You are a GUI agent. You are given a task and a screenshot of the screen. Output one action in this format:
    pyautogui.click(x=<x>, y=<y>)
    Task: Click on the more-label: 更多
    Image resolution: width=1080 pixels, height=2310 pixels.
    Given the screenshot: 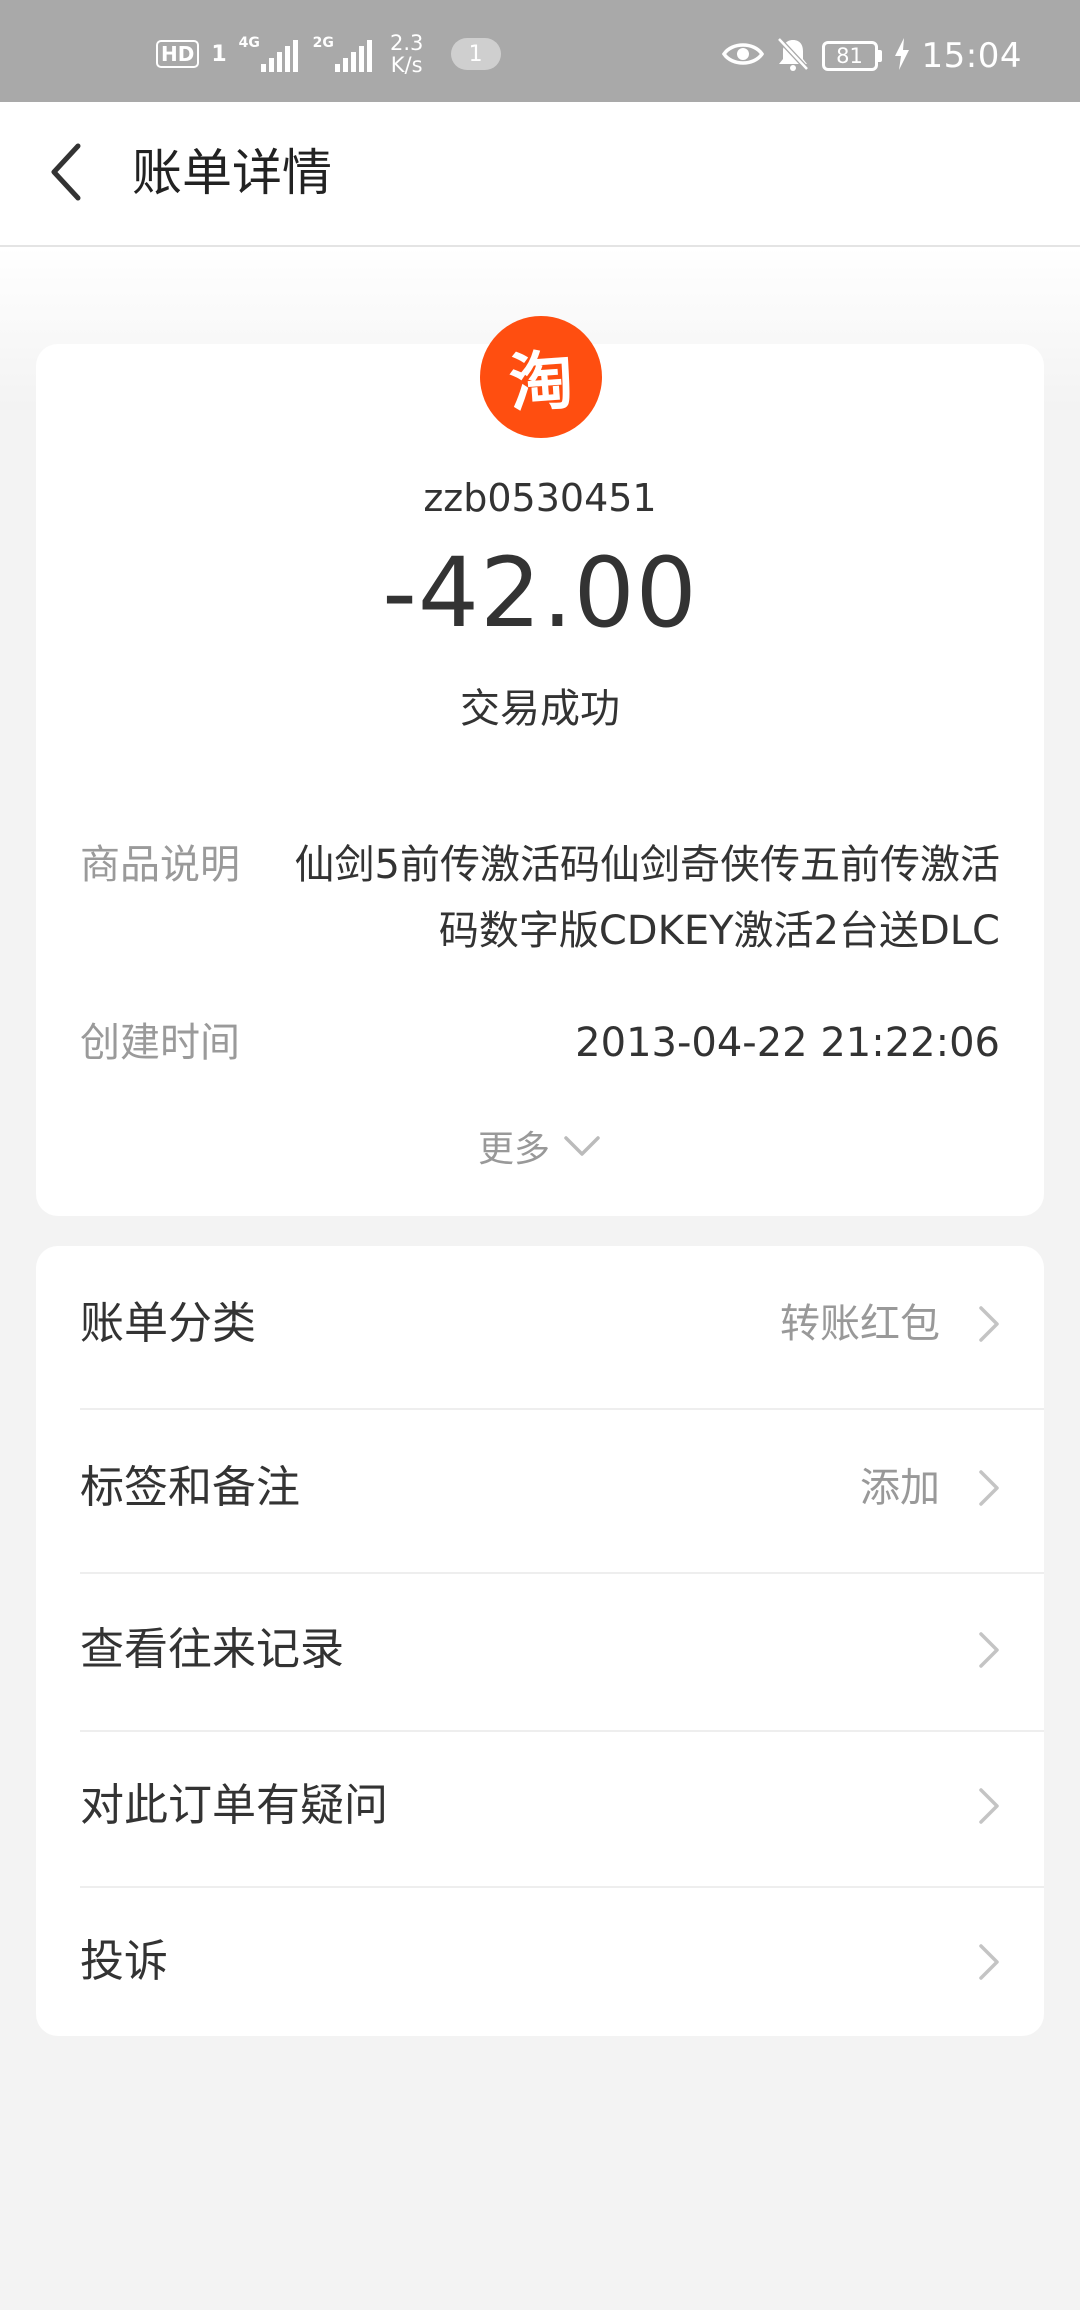 What is the action you would take?
    pyautogui.click(x=513, y=1149)
    